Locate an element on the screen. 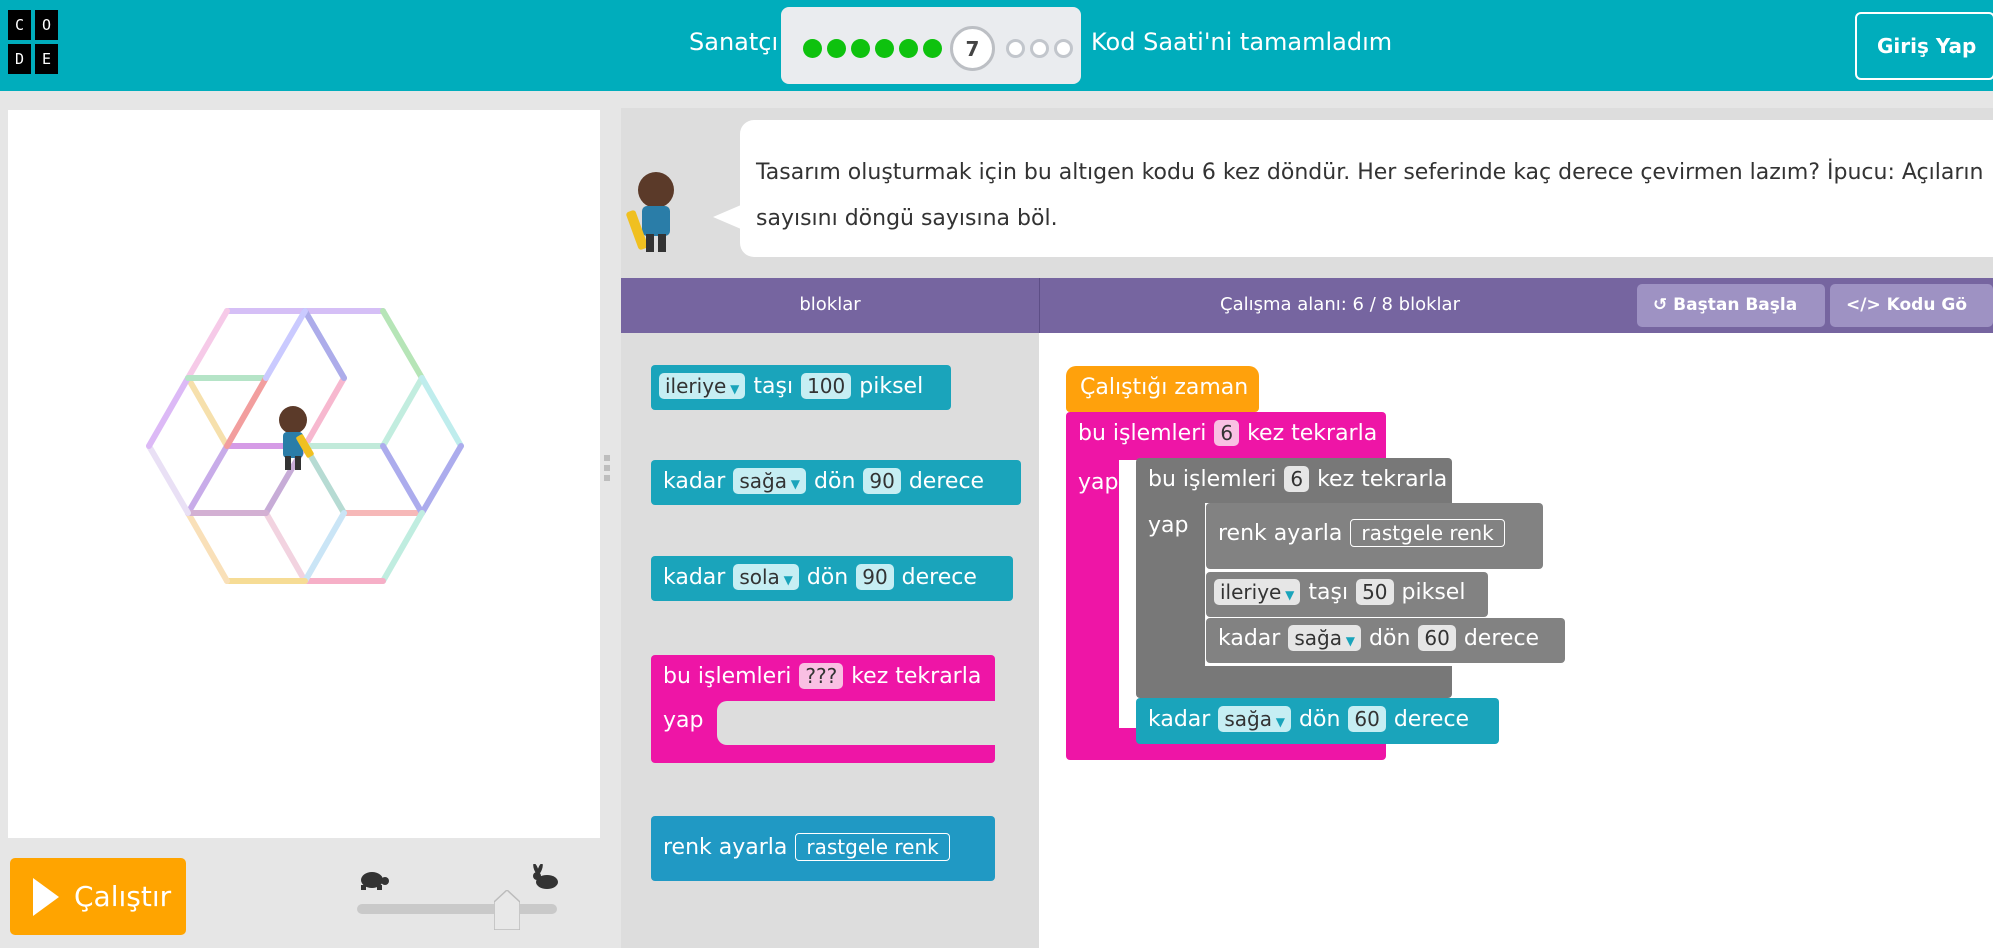 The height and width of the screenshot is (948, 1993). level-dot-current: 7 is located at coordinates (972, 48).